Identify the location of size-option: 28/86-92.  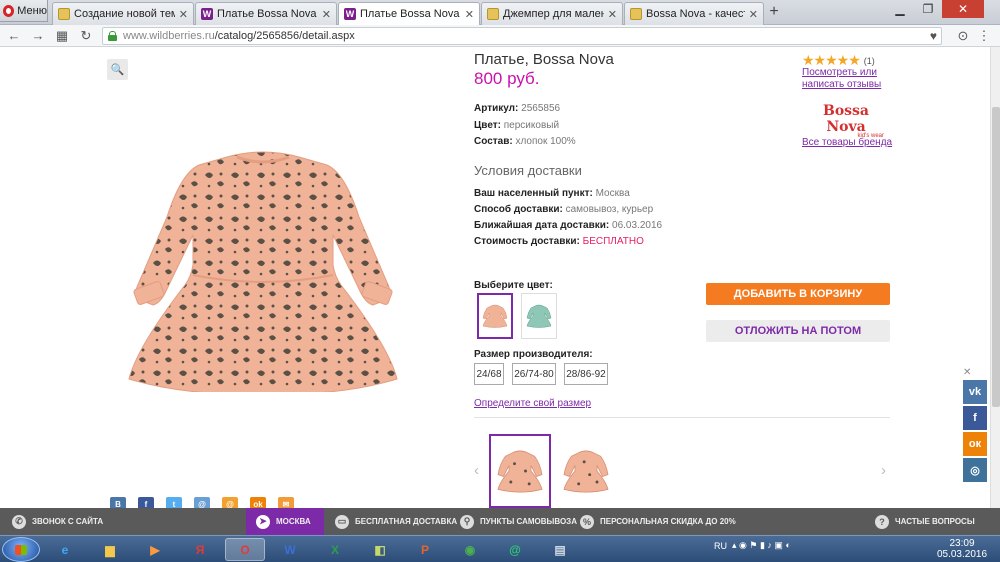
(586, 374).